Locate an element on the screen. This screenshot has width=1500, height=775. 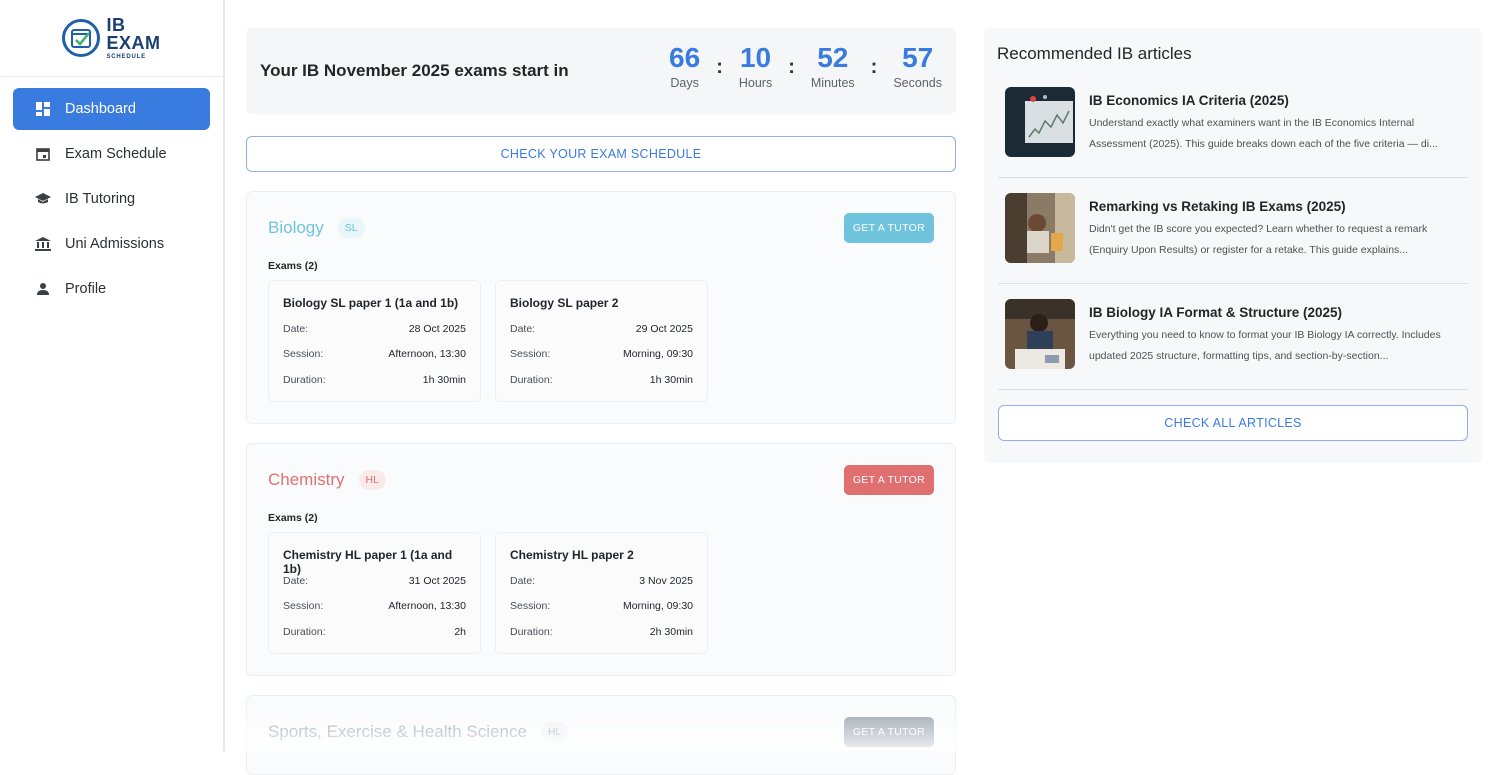
exam-session: Morning, 09:30 is located at coordinates (657, 354).